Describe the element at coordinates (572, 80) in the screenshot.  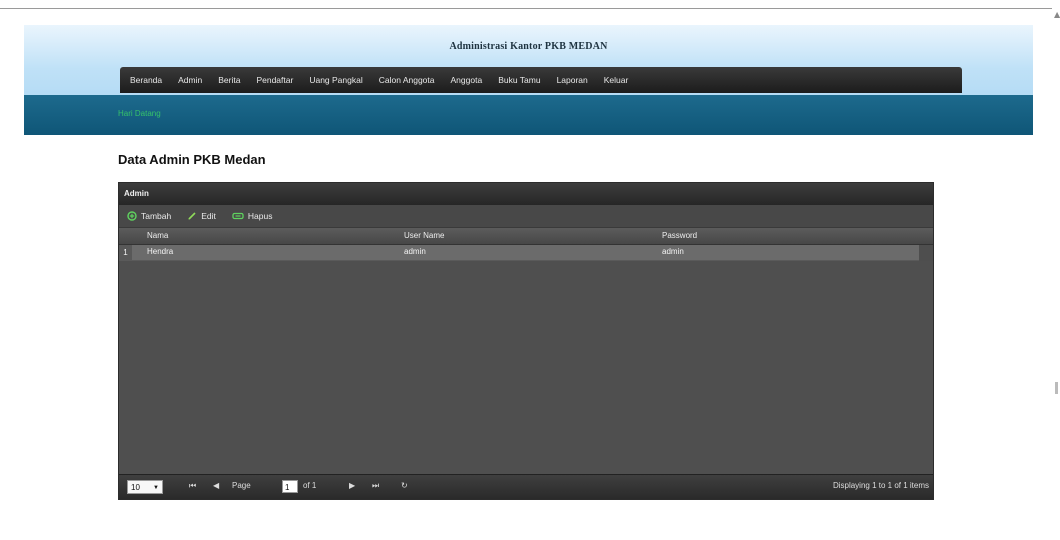
I see `menu-item-laporan: Laporan` at that location.